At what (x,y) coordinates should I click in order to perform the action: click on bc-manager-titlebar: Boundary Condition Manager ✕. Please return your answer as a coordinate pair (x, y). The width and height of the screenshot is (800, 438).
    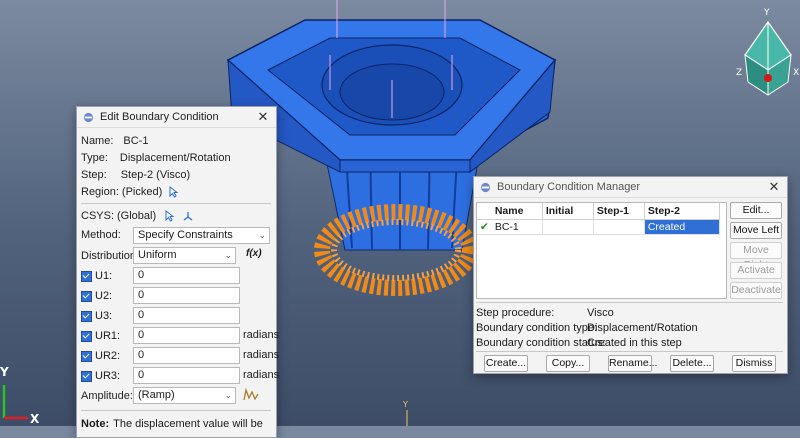
    Looking at the image, I should click on (630, 187).